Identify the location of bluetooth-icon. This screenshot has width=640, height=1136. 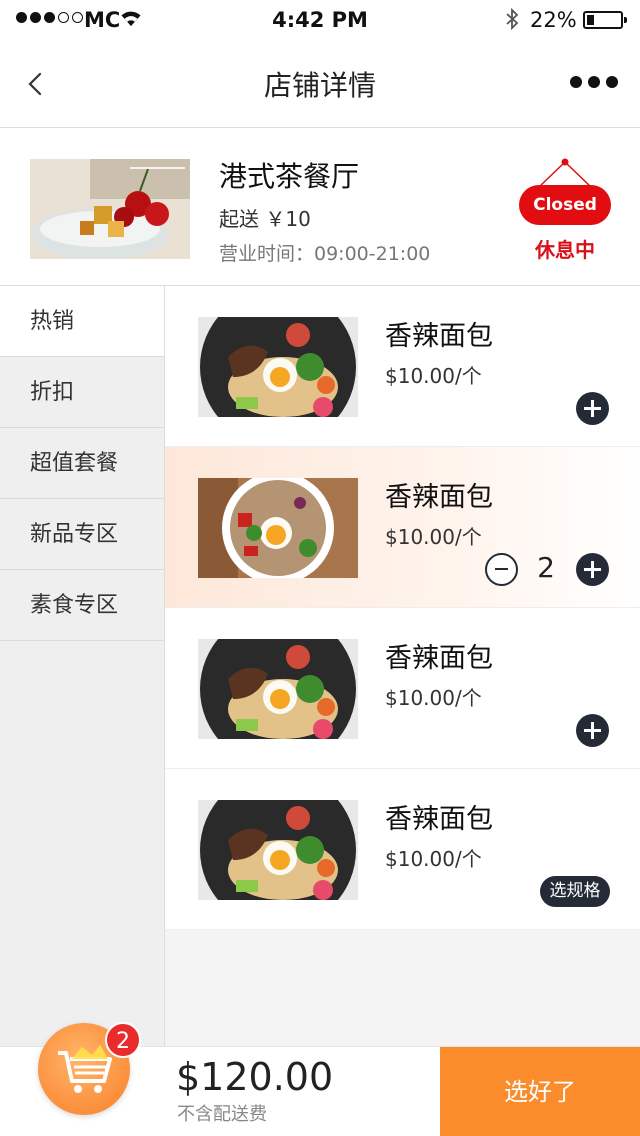
(512, 19).